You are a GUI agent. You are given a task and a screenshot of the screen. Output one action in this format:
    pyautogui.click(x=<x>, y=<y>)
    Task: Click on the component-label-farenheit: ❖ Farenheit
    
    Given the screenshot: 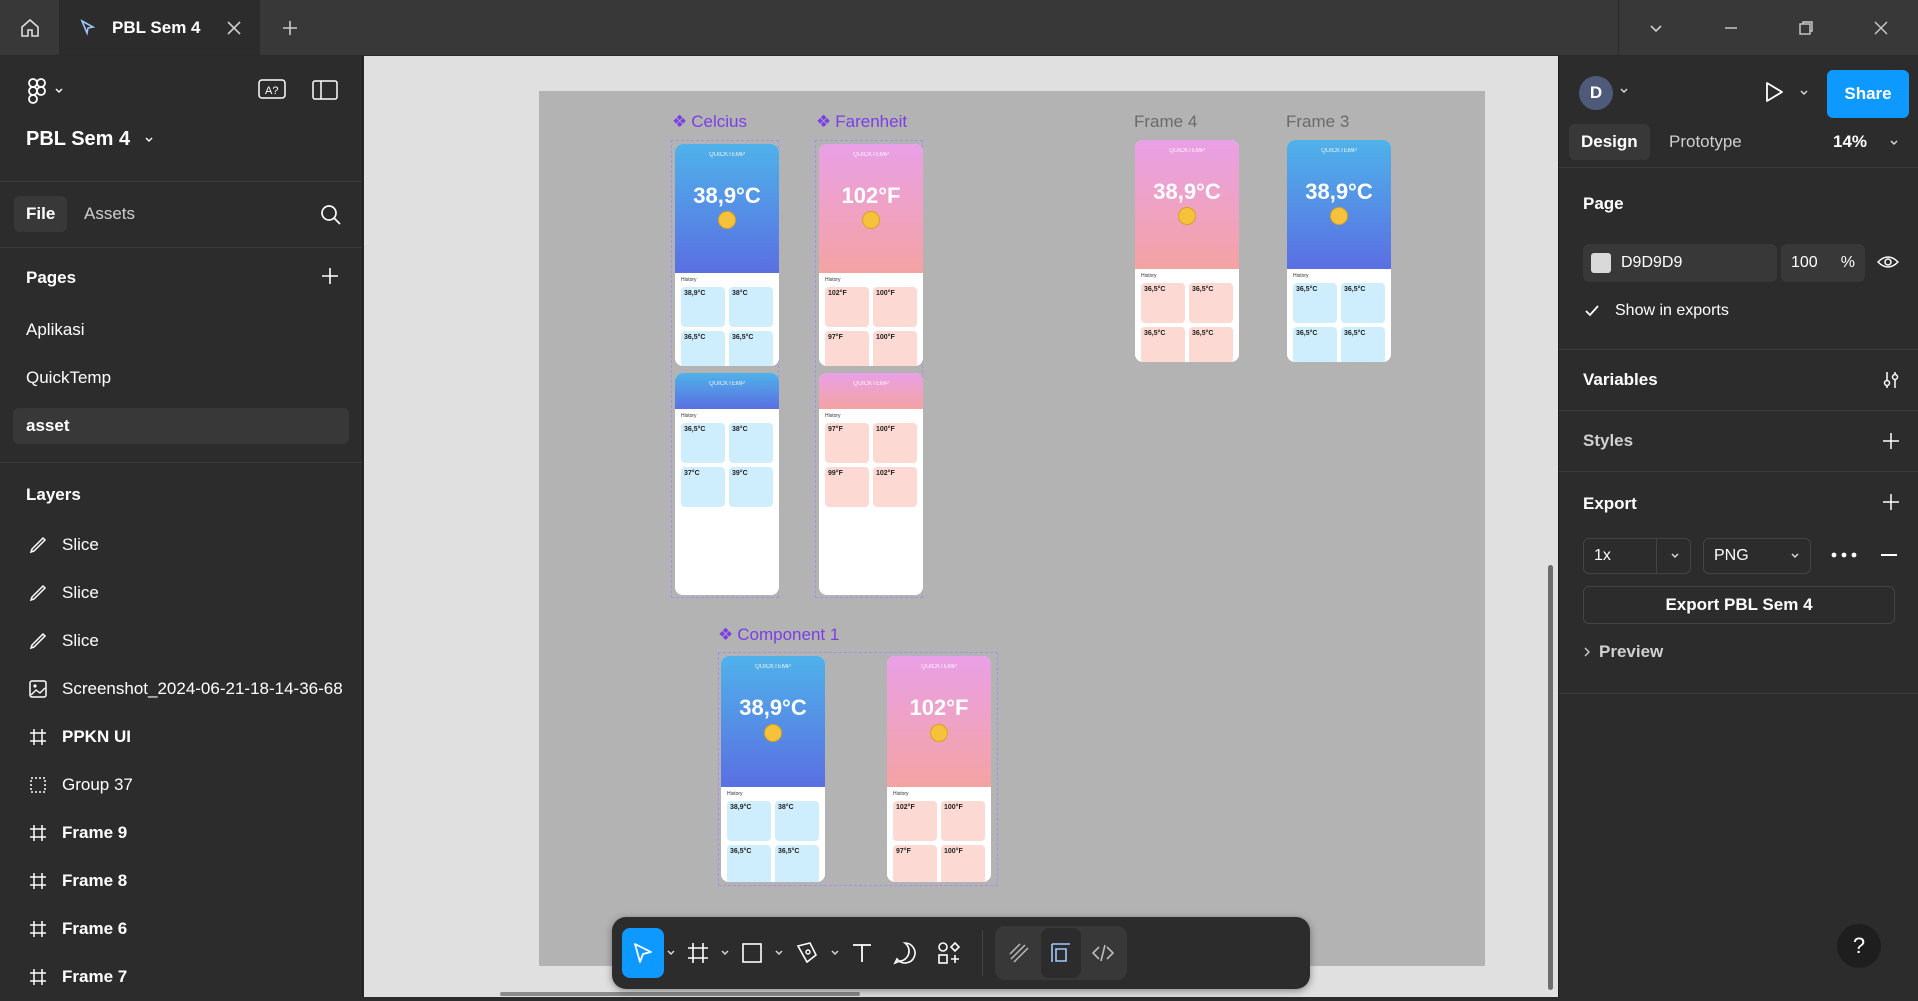 What is the action you would take?
    pyautogui.click(x=861, y=122)
    